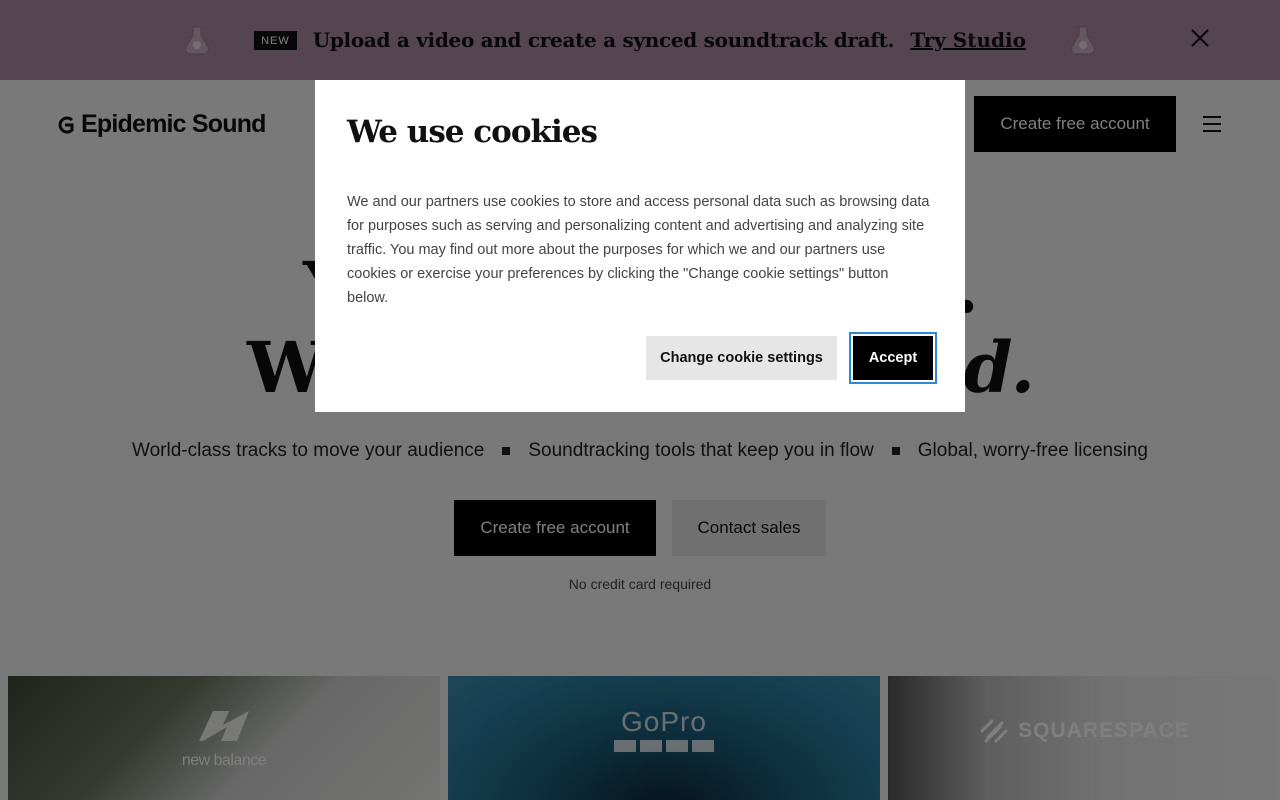  I want to click on cookie-dialog-actions: Change cookie settings Accept, so click(791, 358).